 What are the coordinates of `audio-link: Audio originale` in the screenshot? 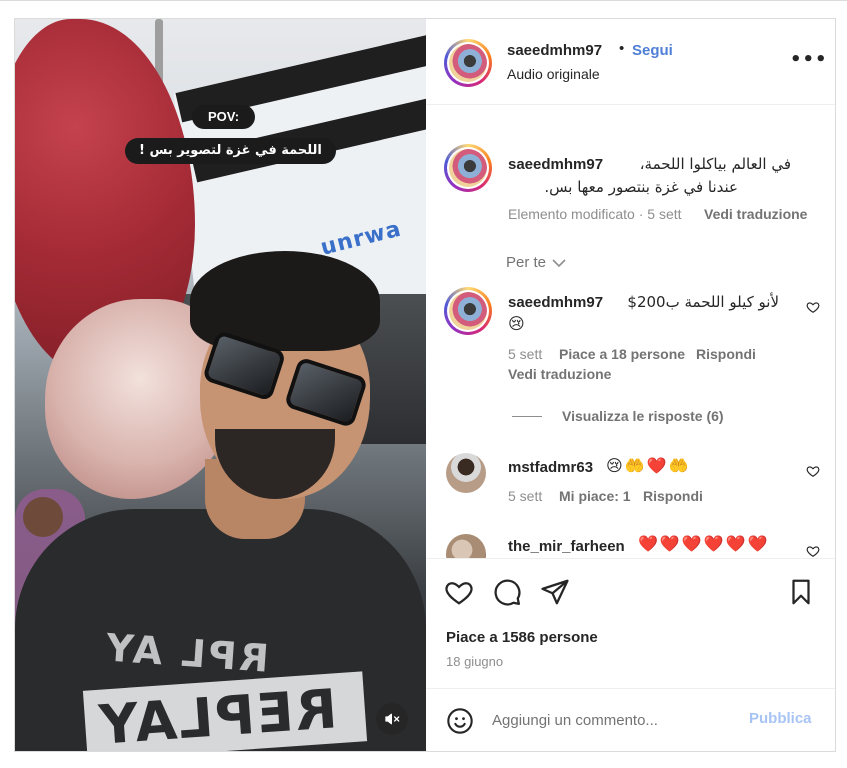 It's located at (553, 74).